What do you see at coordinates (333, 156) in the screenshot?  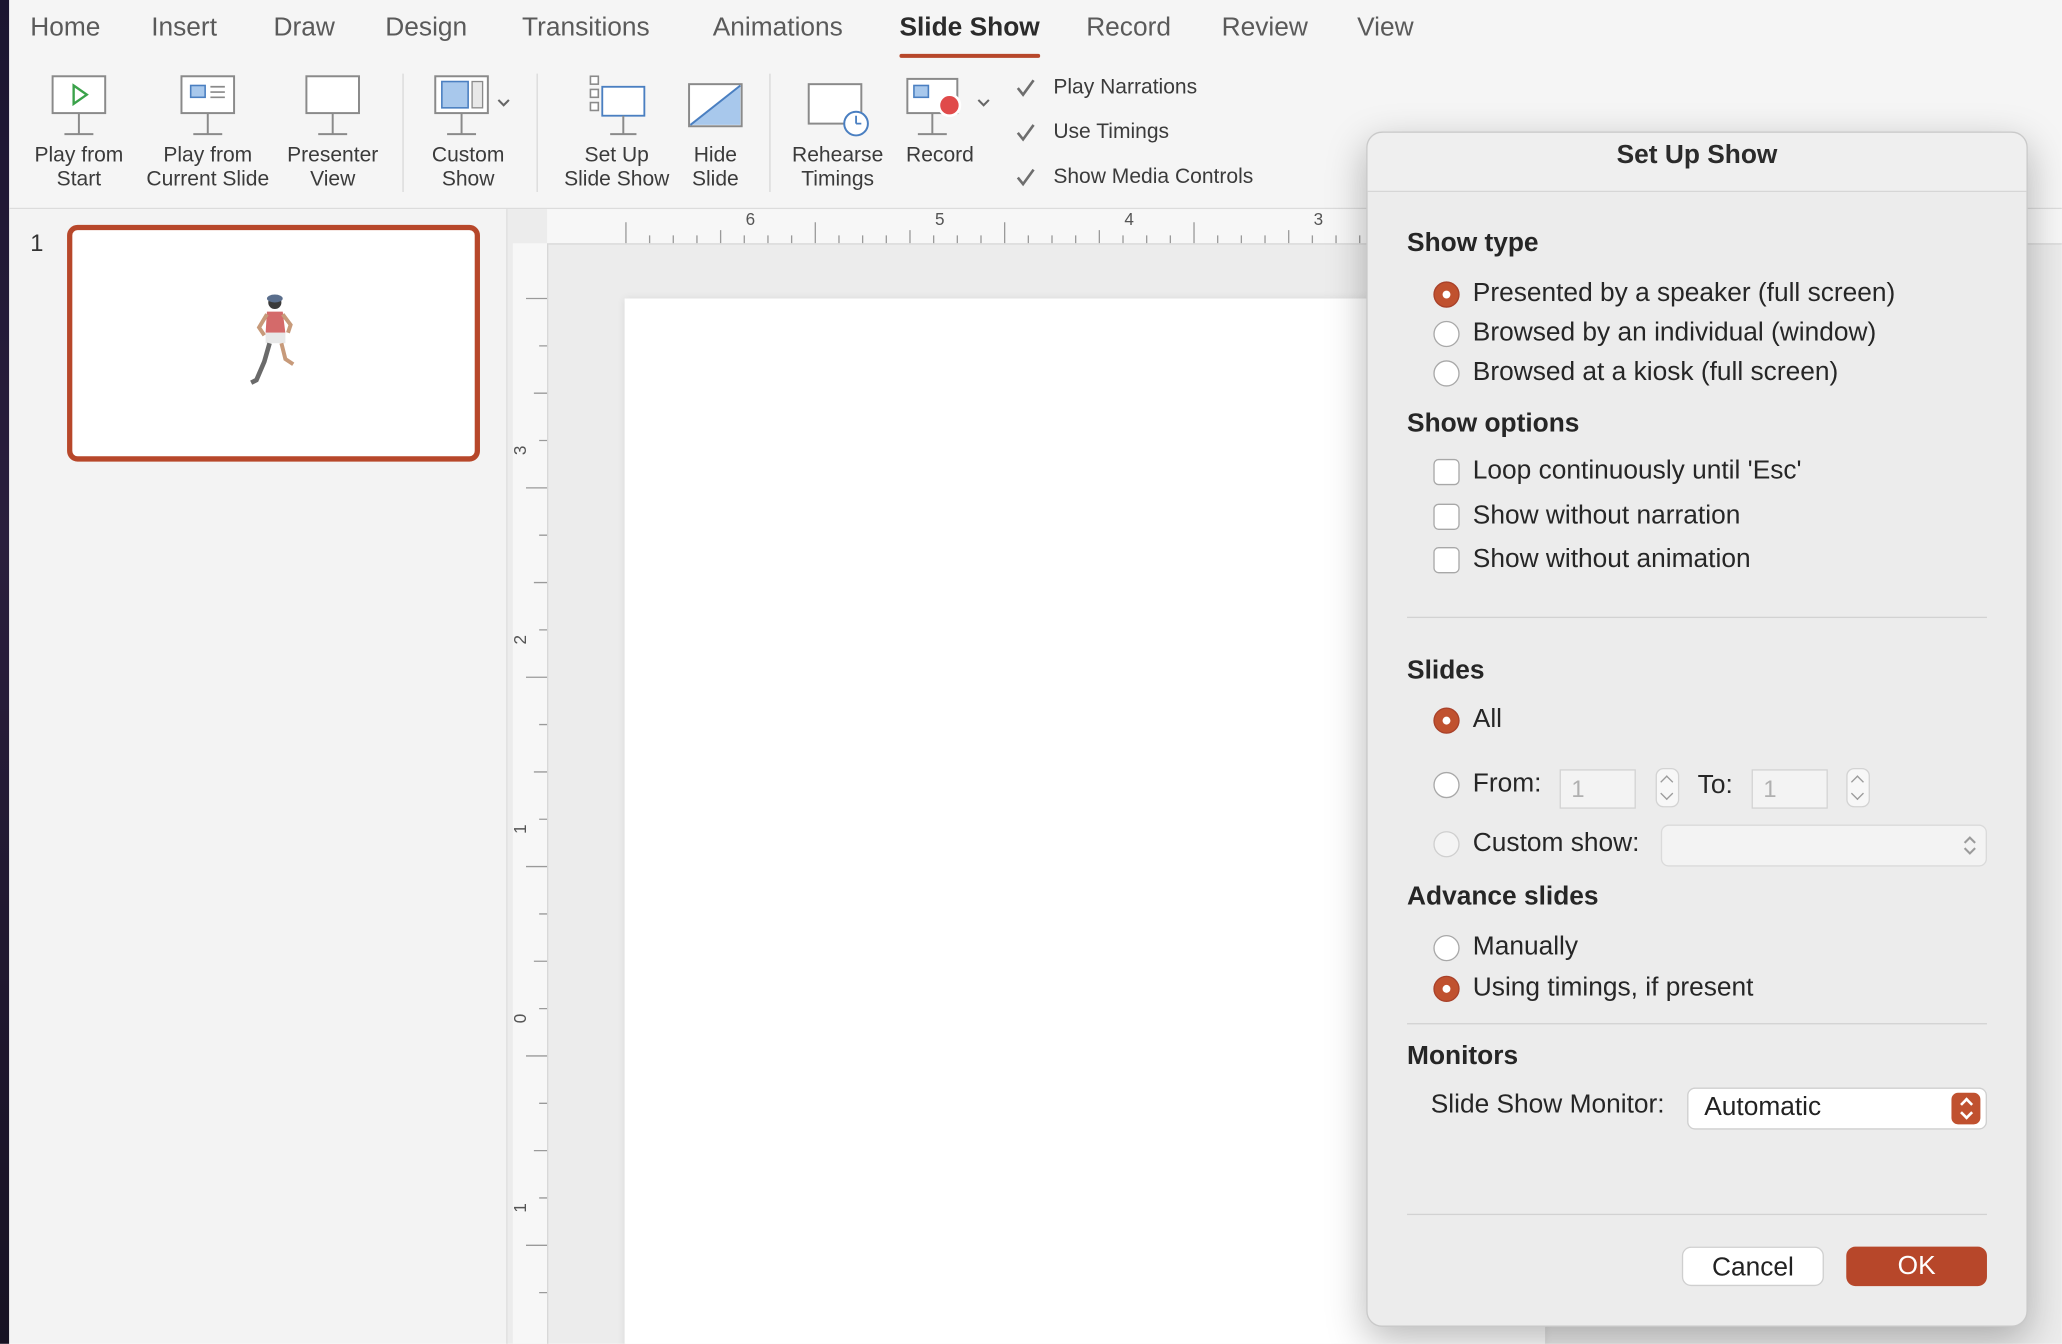 I see `presenter-view-label-1: Presenter` at bounding box center [333, 156].